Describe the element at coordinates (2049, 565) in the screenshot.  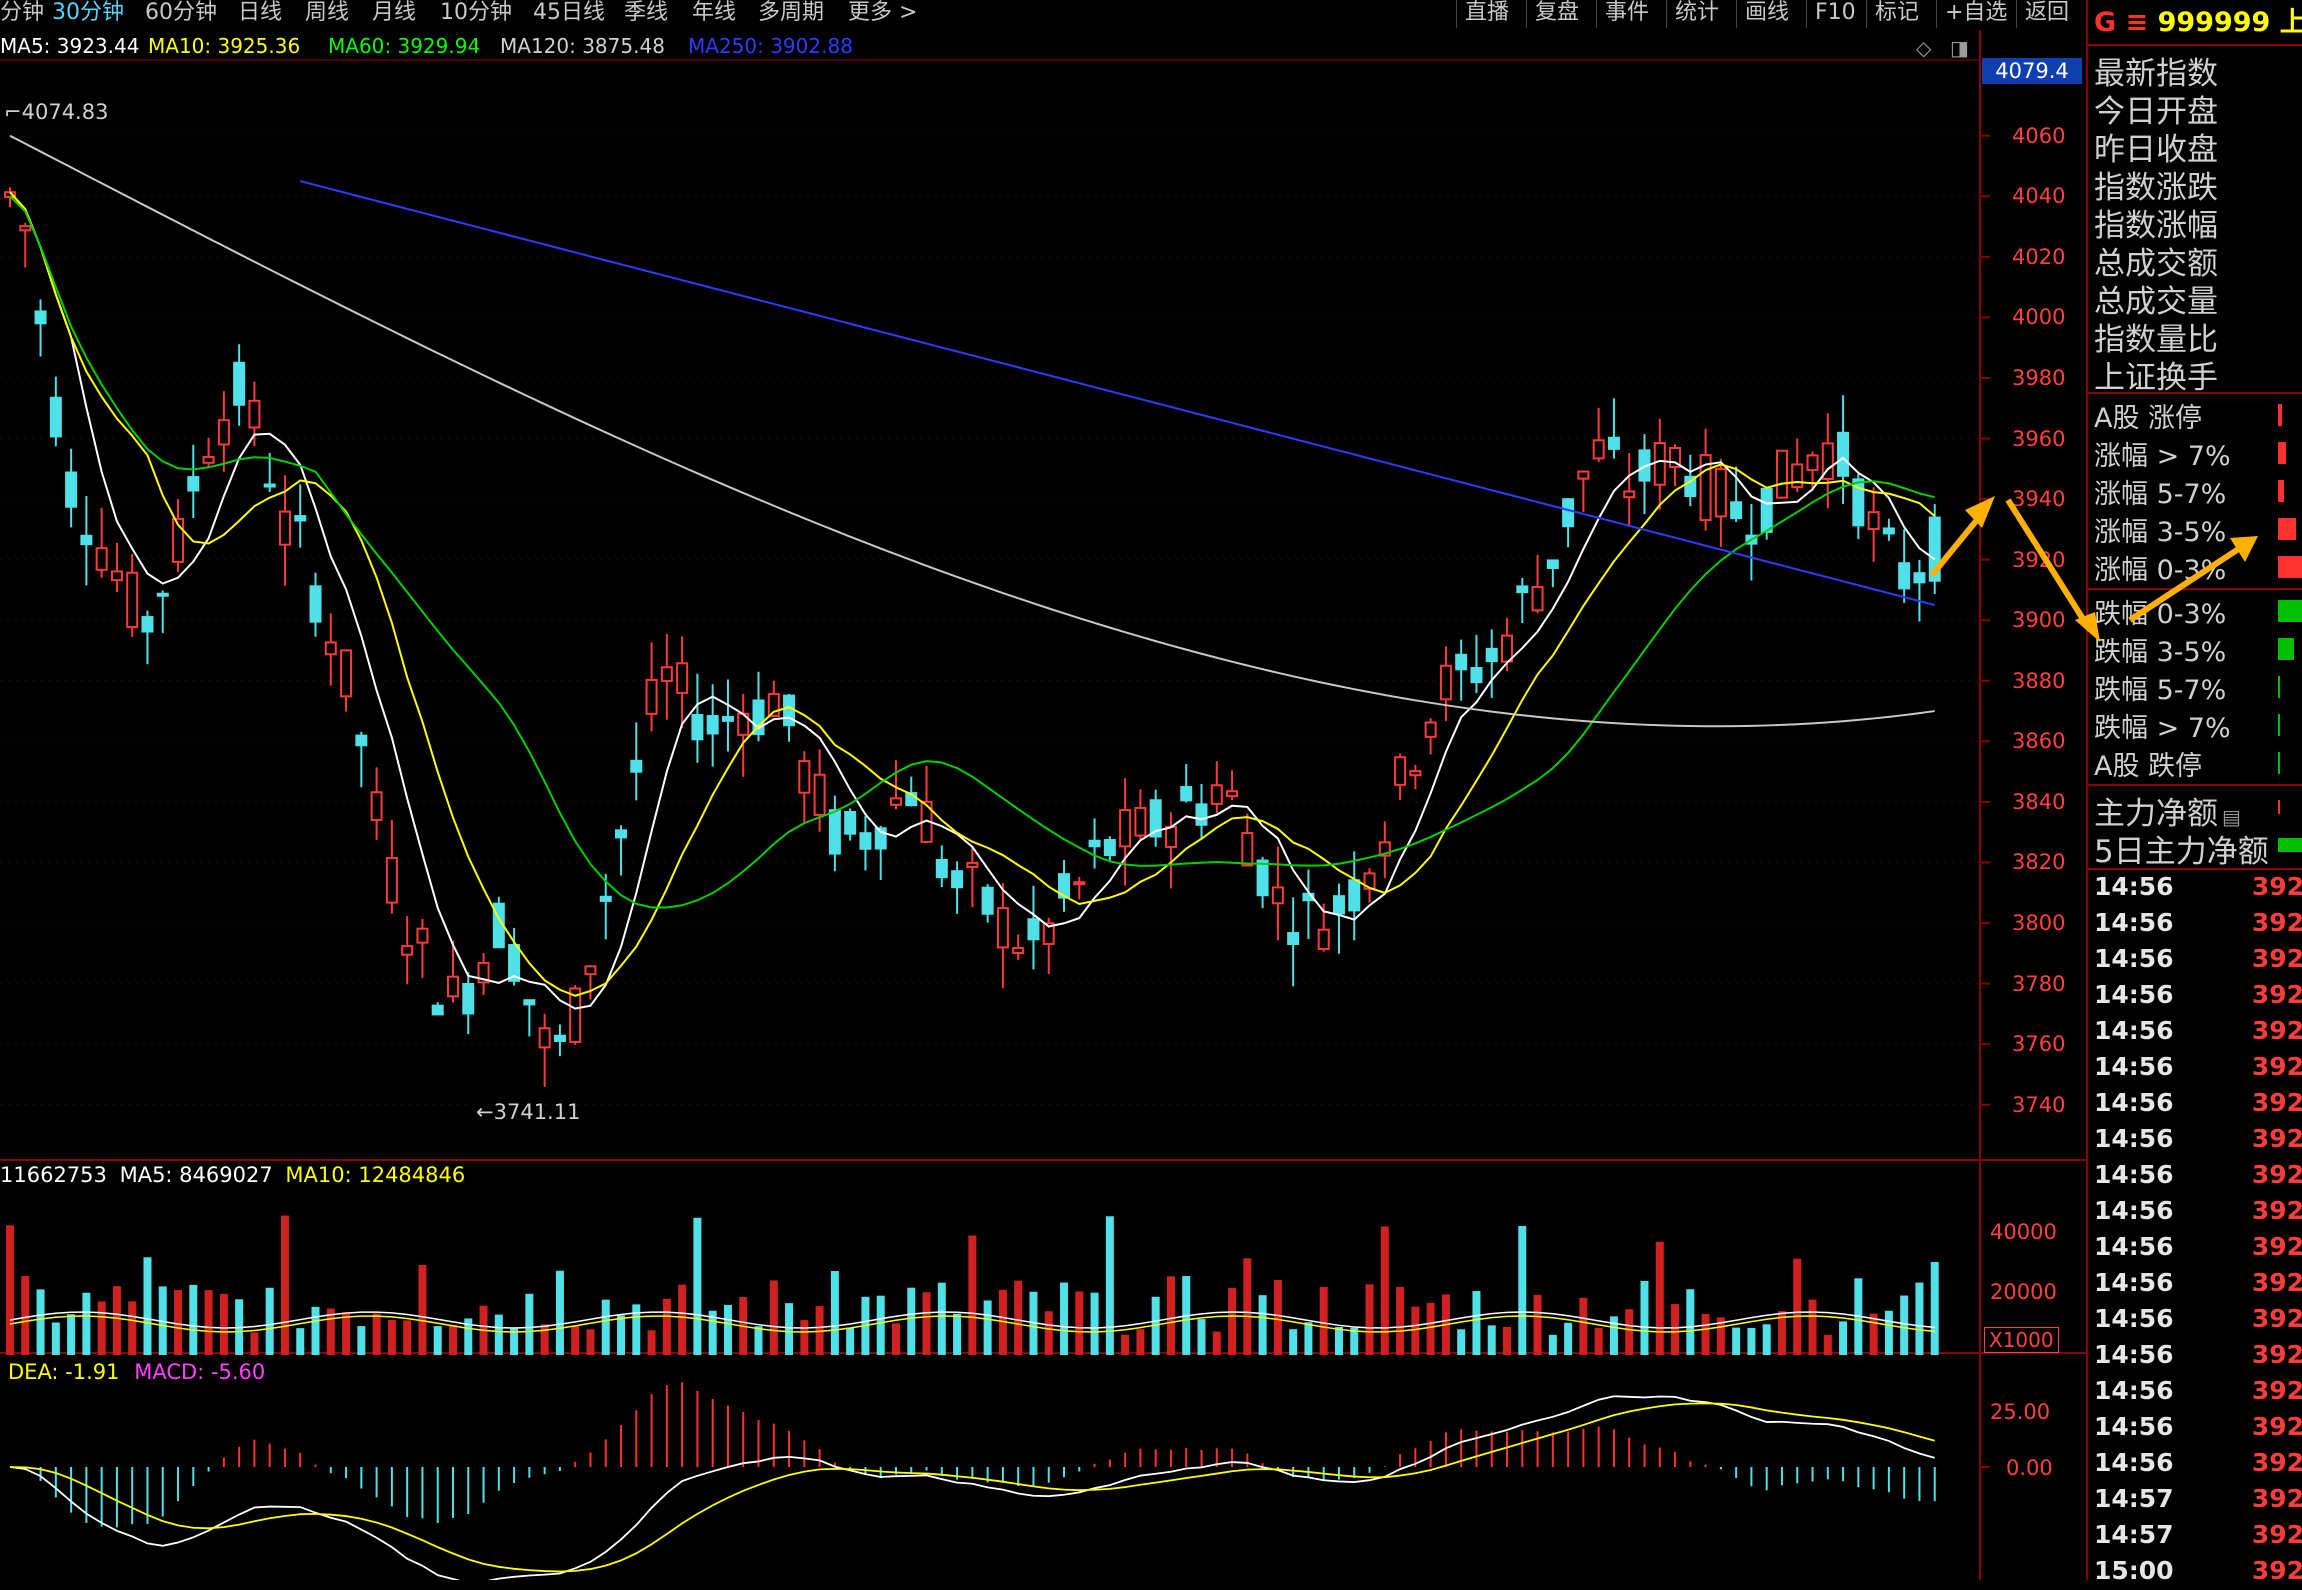
I see `arrow-down` at that location.